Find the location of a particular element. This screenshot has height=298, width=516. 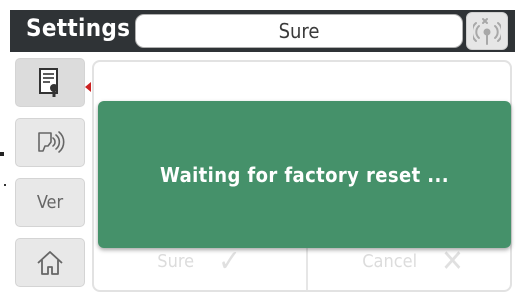

sidebar-item-home is located at coordinates (50, 262).